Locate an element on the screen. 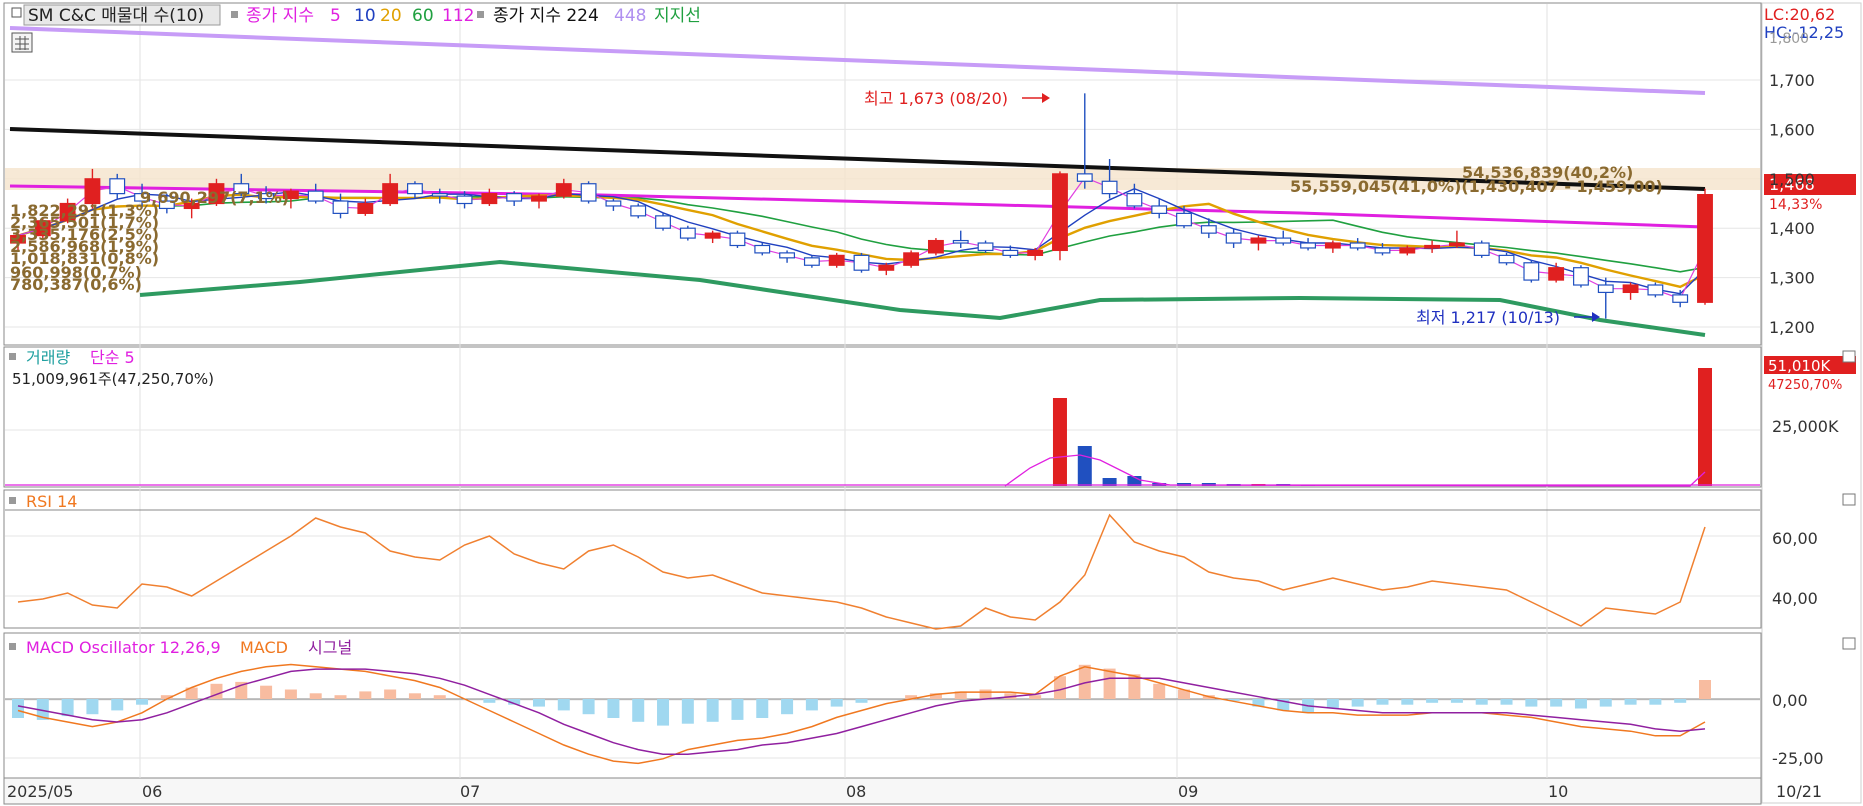  x-tick-label: 07 is located at coordinates (470, 791).